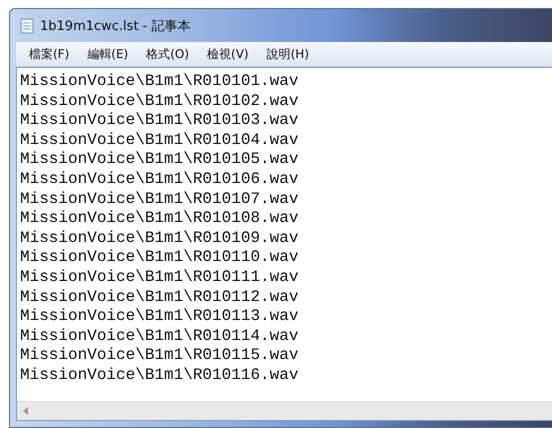 The width and height of the screenshot is (552, 428). Describe the element at coordinates (107, 54) in the screenshot. I see `menu-item: 編輯(E)` at that location.